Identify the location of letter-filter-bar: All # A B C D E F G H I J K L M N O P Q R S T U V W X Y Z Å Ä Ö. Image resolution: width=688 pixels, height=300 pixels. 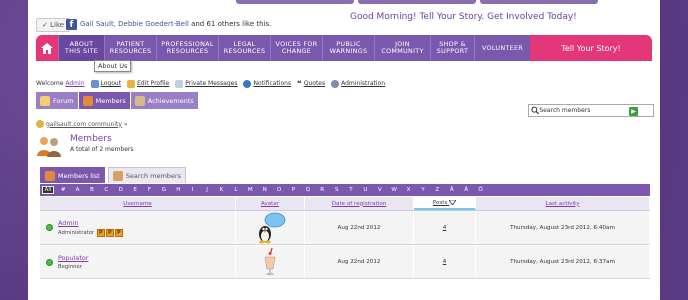
(345, 190).